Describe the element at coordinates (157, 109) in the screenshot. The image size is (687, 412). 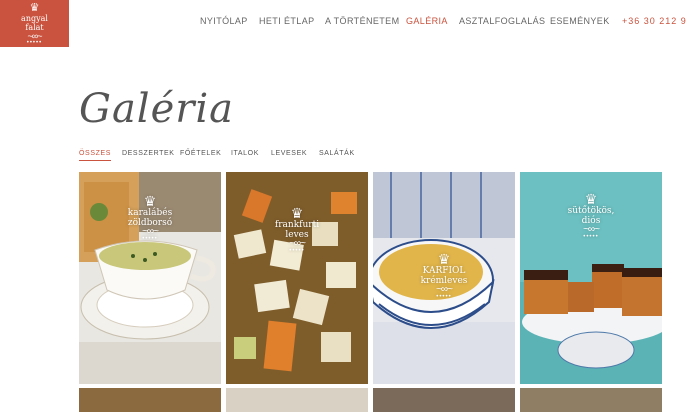
I see `page-title: Galéria` at that location.